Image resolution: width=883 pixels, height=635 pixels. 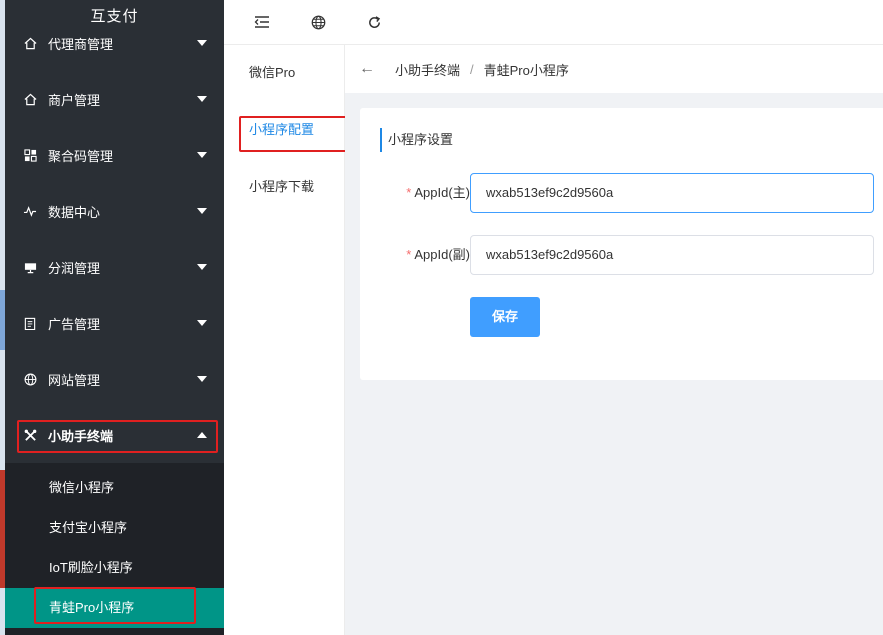 I want to click on sidebar-item-aggregate-code: 聚合码管理, so click(x=114, y=155).